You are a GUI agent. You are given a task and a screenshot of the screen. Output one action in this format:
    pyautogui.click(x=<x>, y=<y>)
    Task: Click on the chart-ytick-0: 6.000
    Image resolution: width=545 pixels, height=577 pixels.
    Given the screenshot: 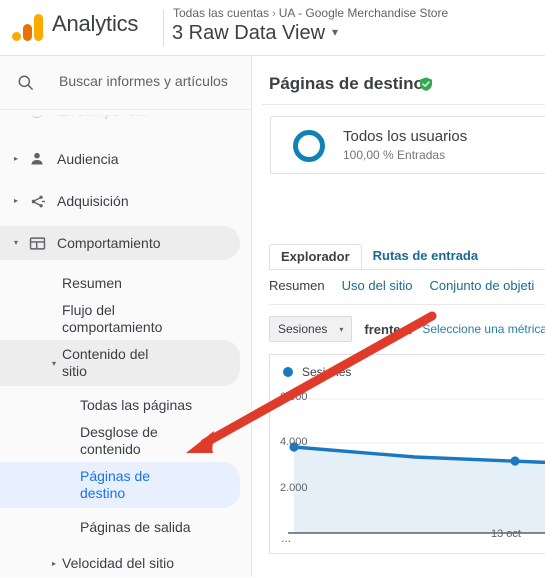 What is the action you would take?
    pyautogui.click(x=294, y=397)
    